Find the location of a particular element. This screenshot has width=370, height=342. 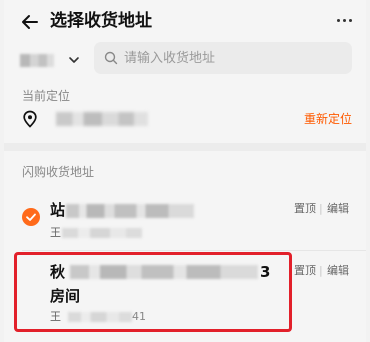

header: 选择收货地址 is located at coordinates (185, 22).